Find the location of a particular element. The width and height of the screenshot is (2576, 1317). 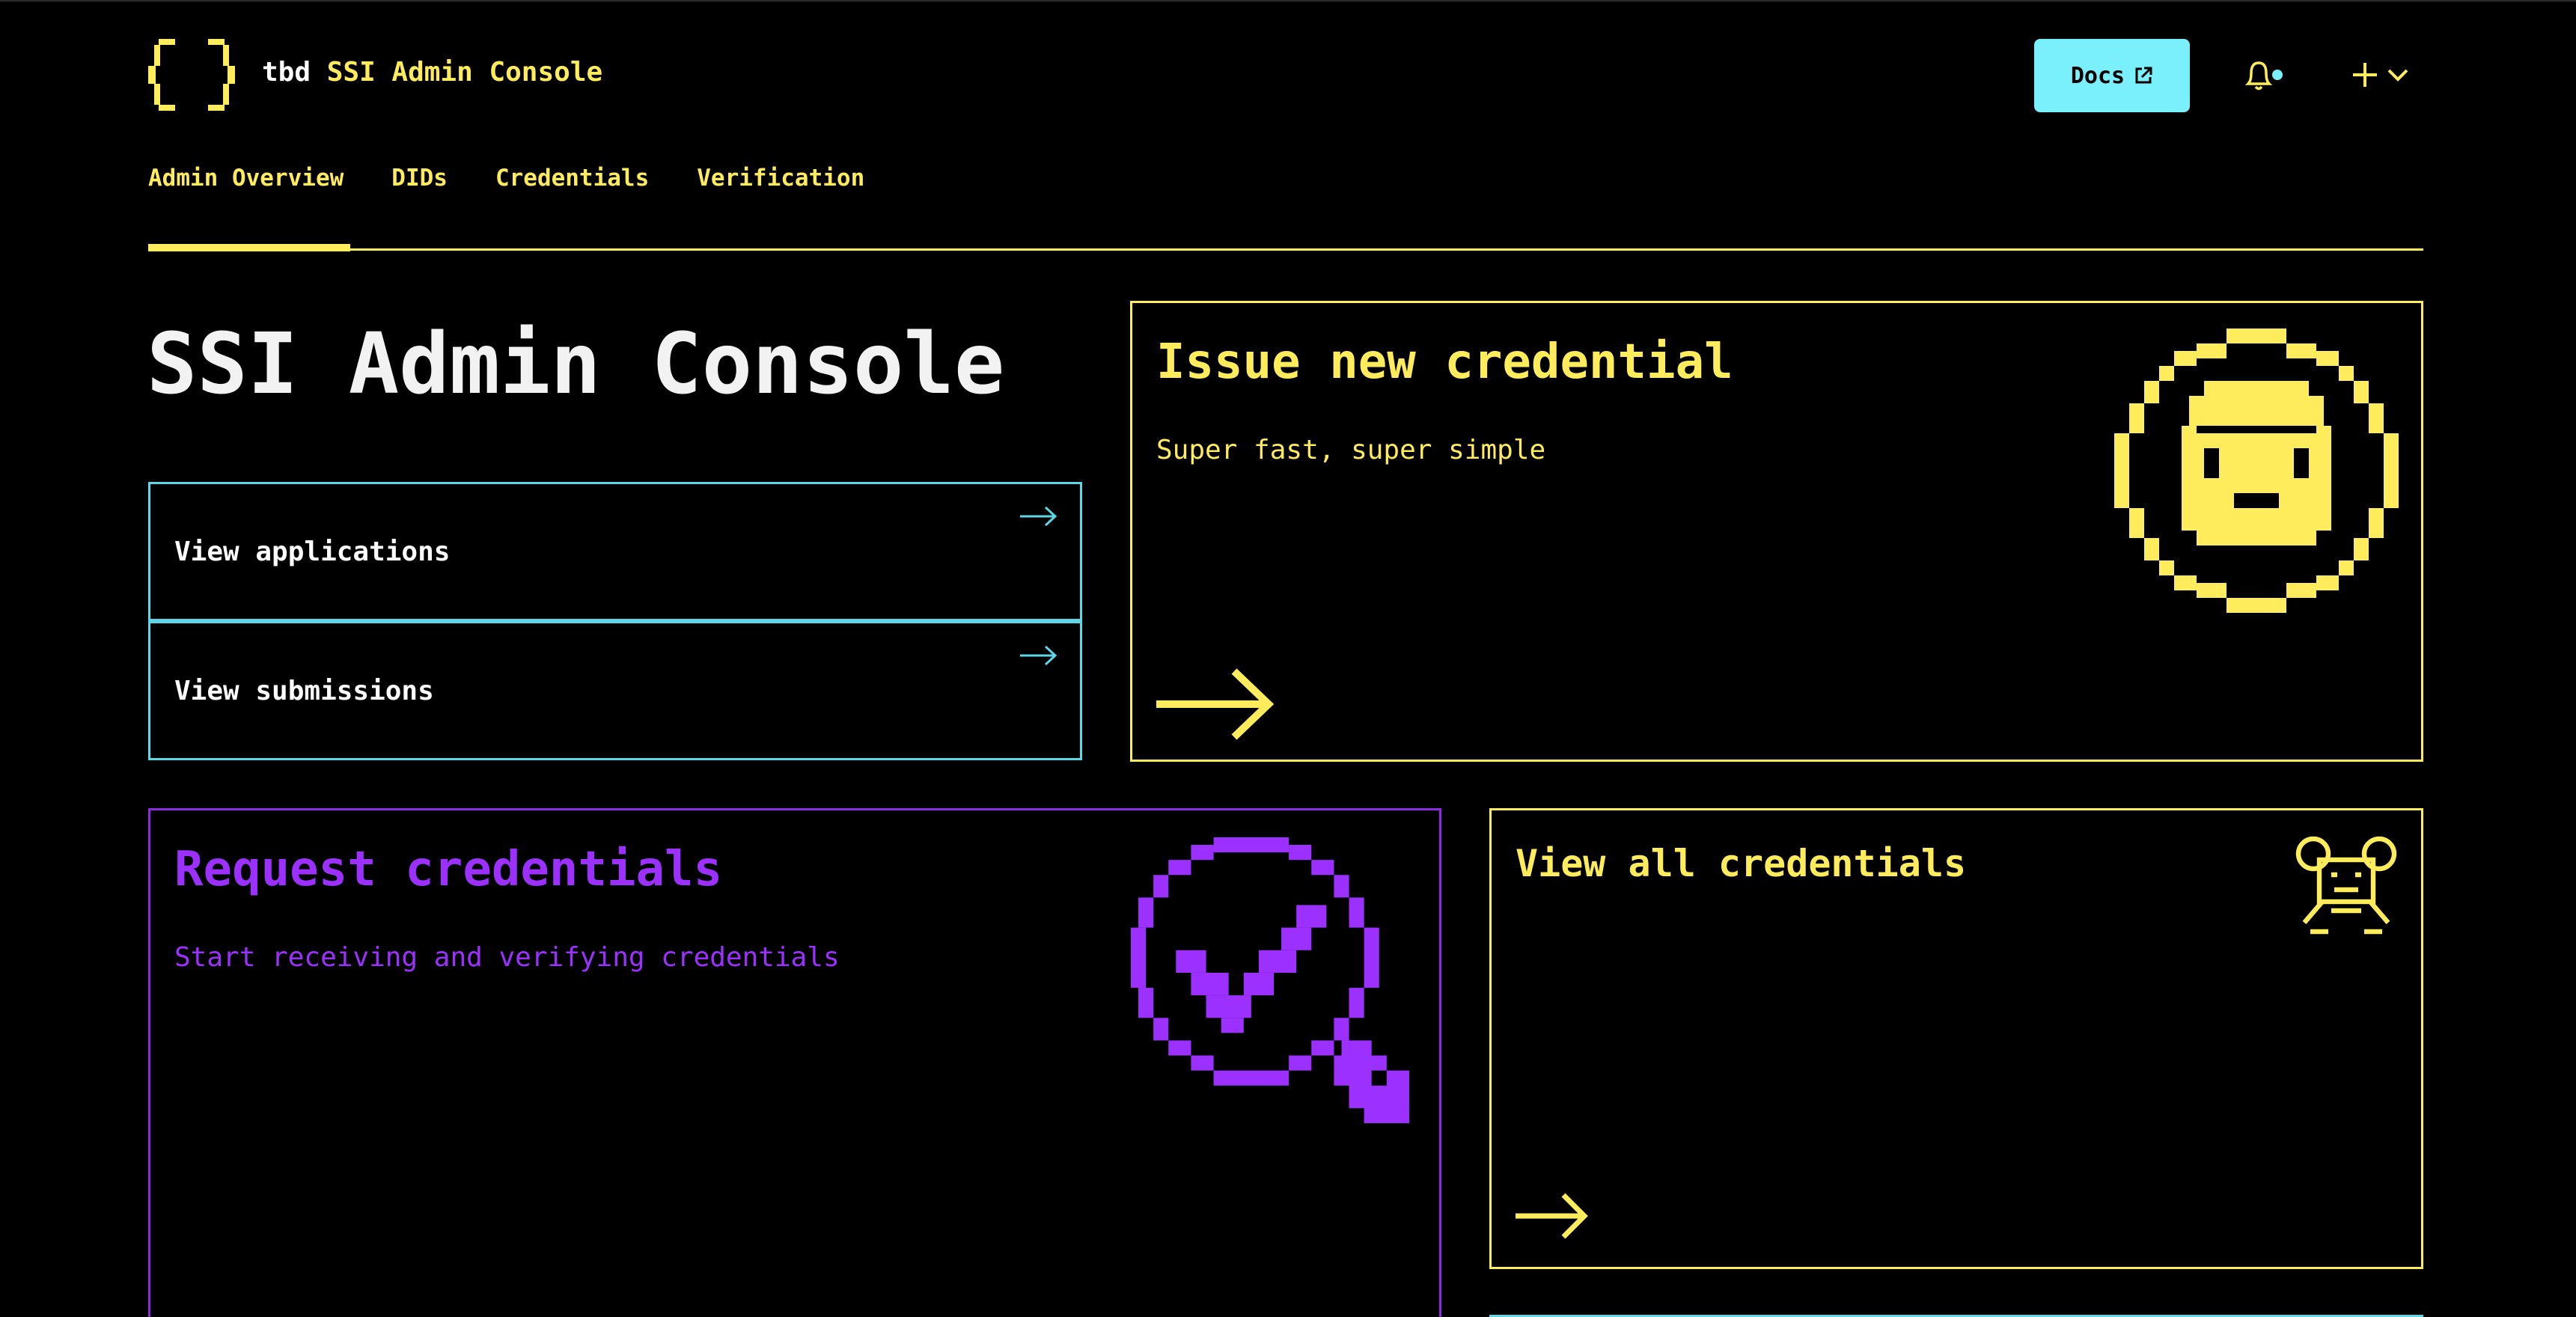

brand-title: tbd SSI Admin Console is located at coordinates (432, 72).